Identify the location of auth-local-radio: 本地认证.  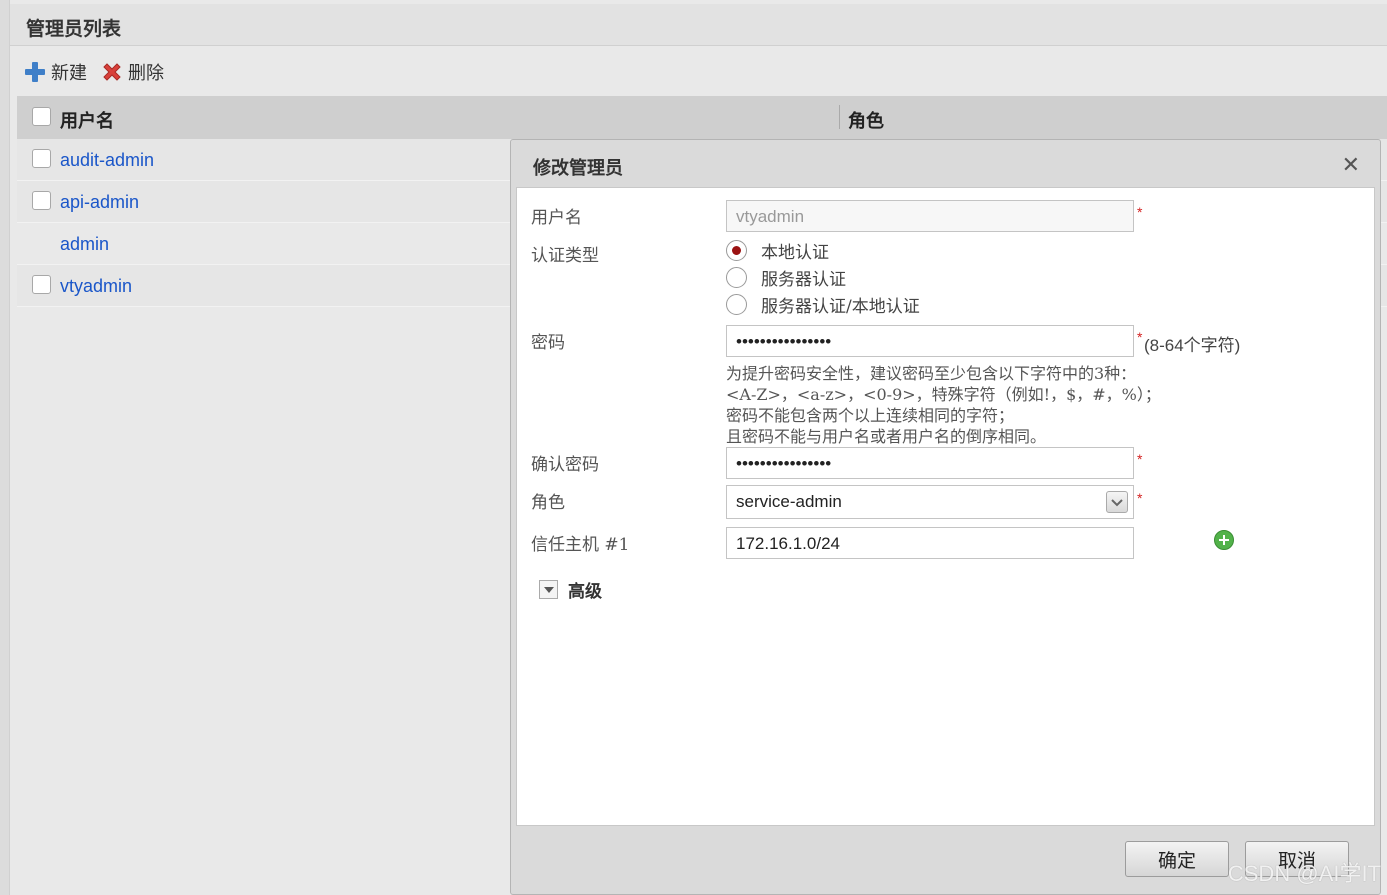
(777, 250).